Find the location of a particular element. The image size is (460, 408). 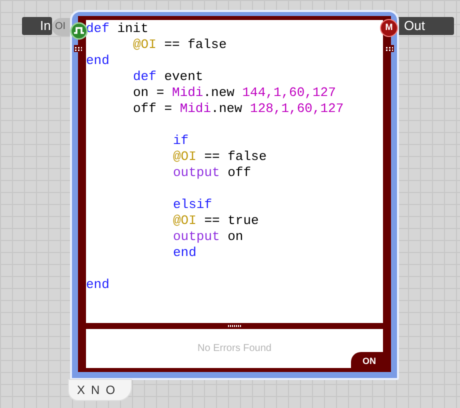

input-label: In is located at coordinates (37, 26).